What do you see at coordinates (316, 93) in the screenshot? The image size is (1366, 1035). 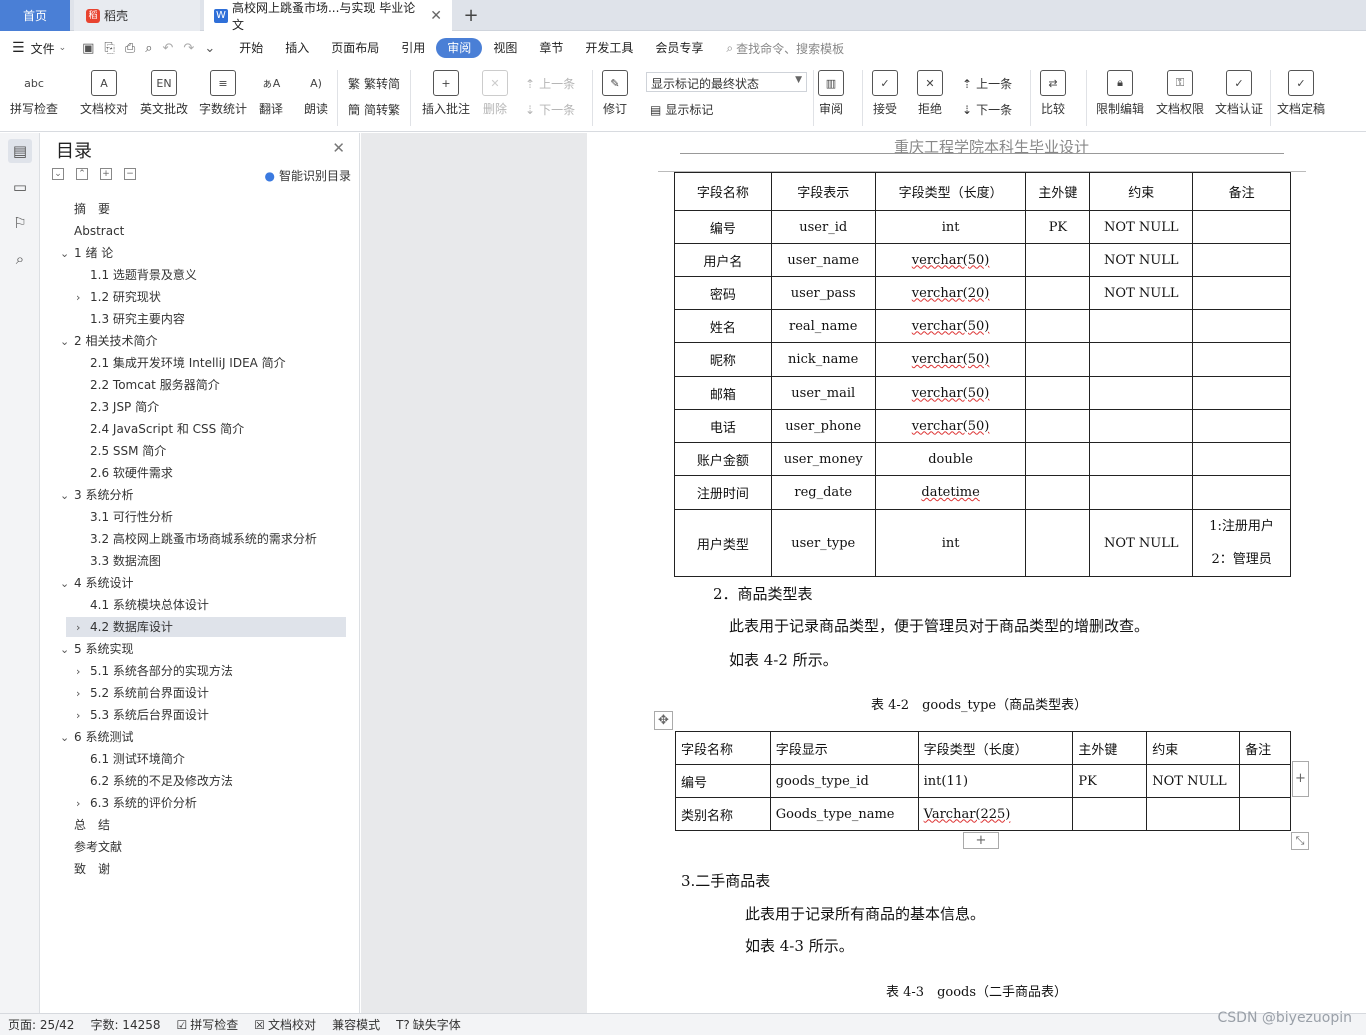 I see `read-aloud-button: A) 朗读` at bounding box center [316, 93].